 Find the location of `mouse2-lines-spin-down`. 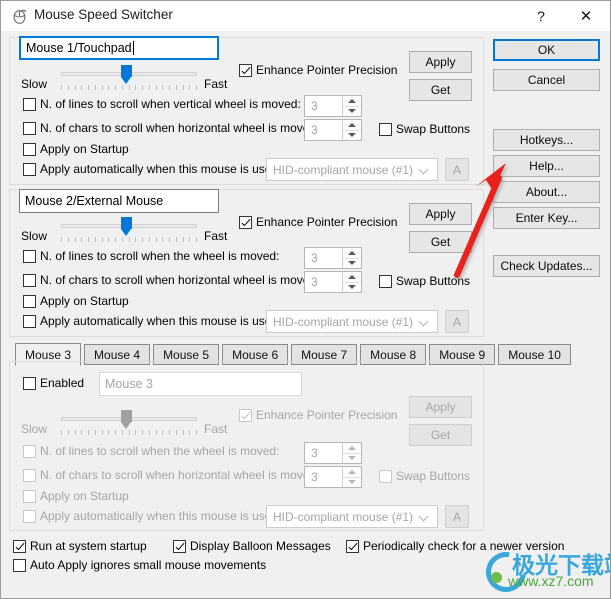

mouse2-lines-spin-down is located at coordinates (352, 264).